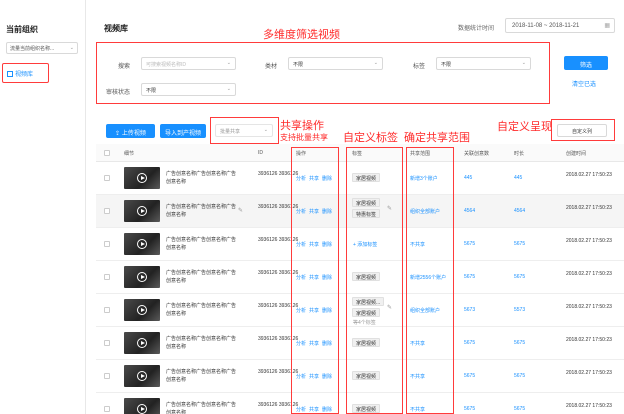 The width and height of the screenshot is (624, 414). What do you see at coordinates (188, 89) in the screenshot?
I see `review-status-select: 不限 ⌄` at bounding box center [188, 89].